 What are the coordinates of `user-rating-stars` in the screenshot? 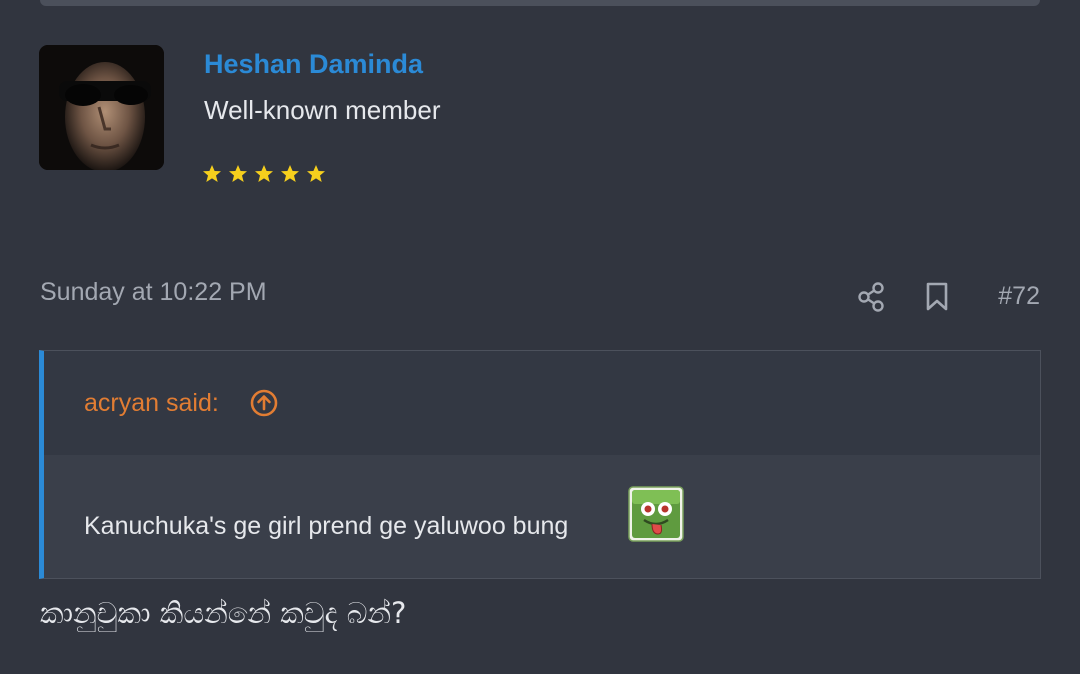 It's located at (264, 174).